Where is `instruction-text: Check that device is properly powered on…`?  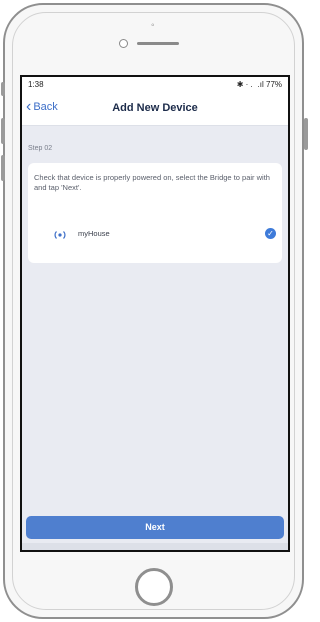
instruction-text: Check that device is properly powered on… is located at coordinates (152, 182).